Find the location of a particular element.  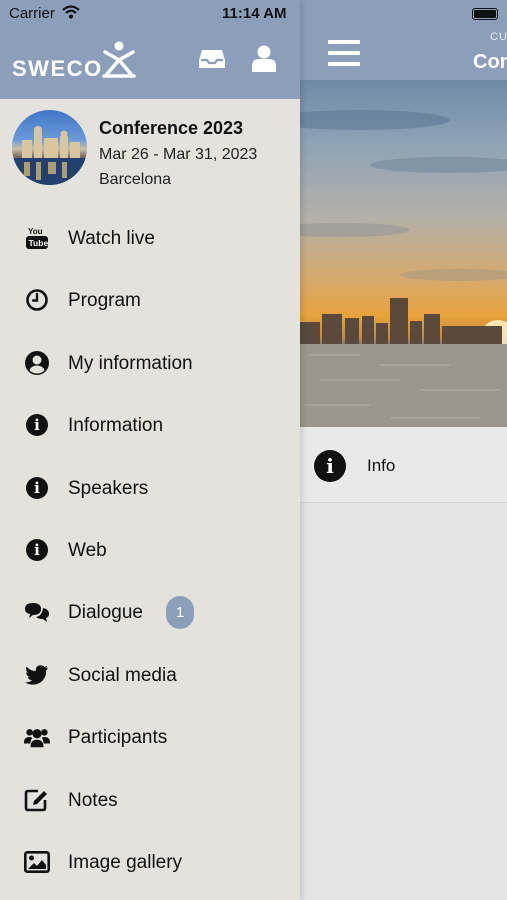

menu-item-watch-live: You Tube Watch live is located at coordinates (150, 239).